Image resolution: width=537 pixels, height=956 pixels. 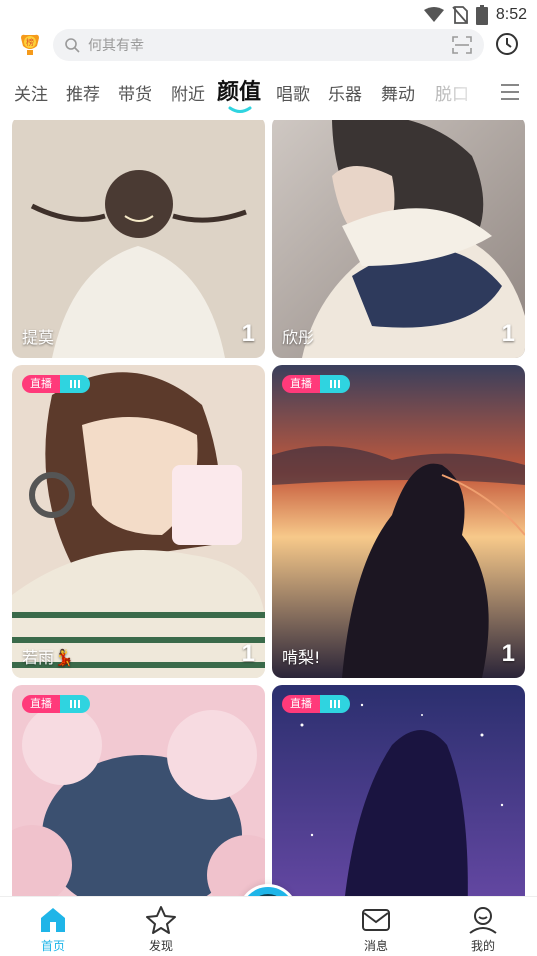 I want to click on tab-shopping: 带货, so click(x=135, y=92).